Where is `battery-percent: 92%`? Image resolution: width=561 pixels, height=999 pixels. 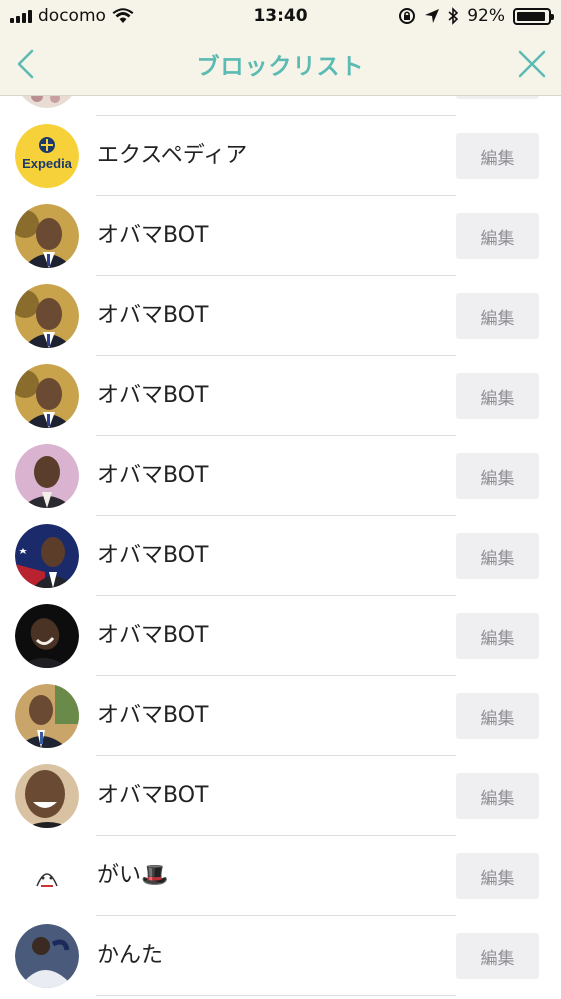 battery-percent: 92% is located at coordinates (486, 16).